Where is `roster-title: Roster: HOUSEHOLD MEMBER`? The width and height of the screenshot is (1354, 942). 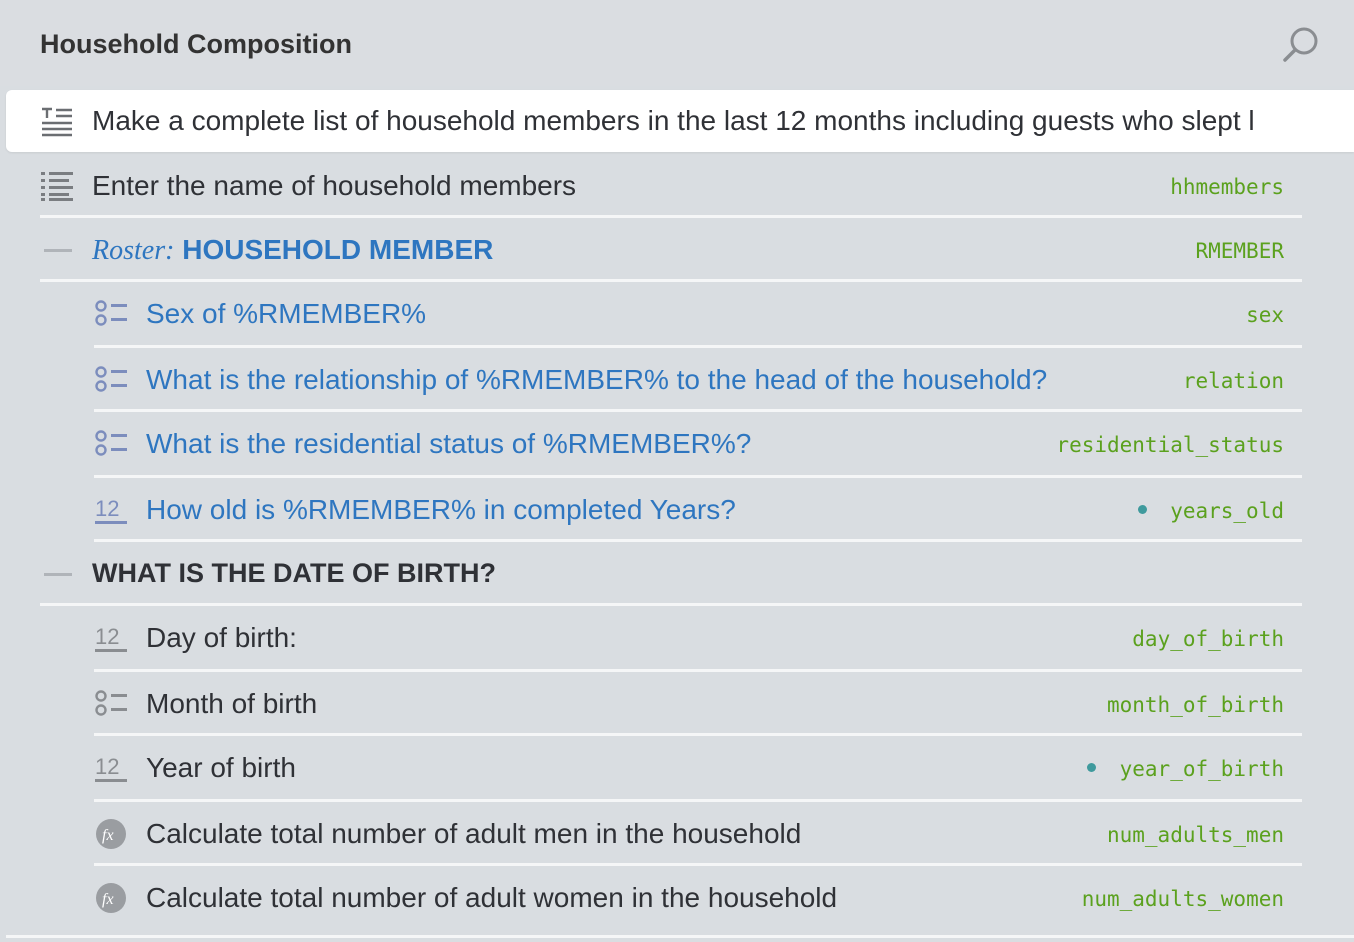
roster-title: Roster: HOUSEHOLD MEMBER is located at coordinates (292, 250).